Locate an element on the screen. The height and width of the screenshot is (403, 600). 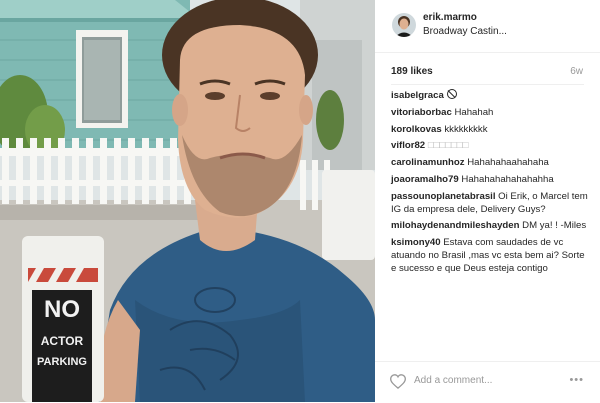
comment: viflor82 □□□□□□□ is located at coordinates (491, 146).